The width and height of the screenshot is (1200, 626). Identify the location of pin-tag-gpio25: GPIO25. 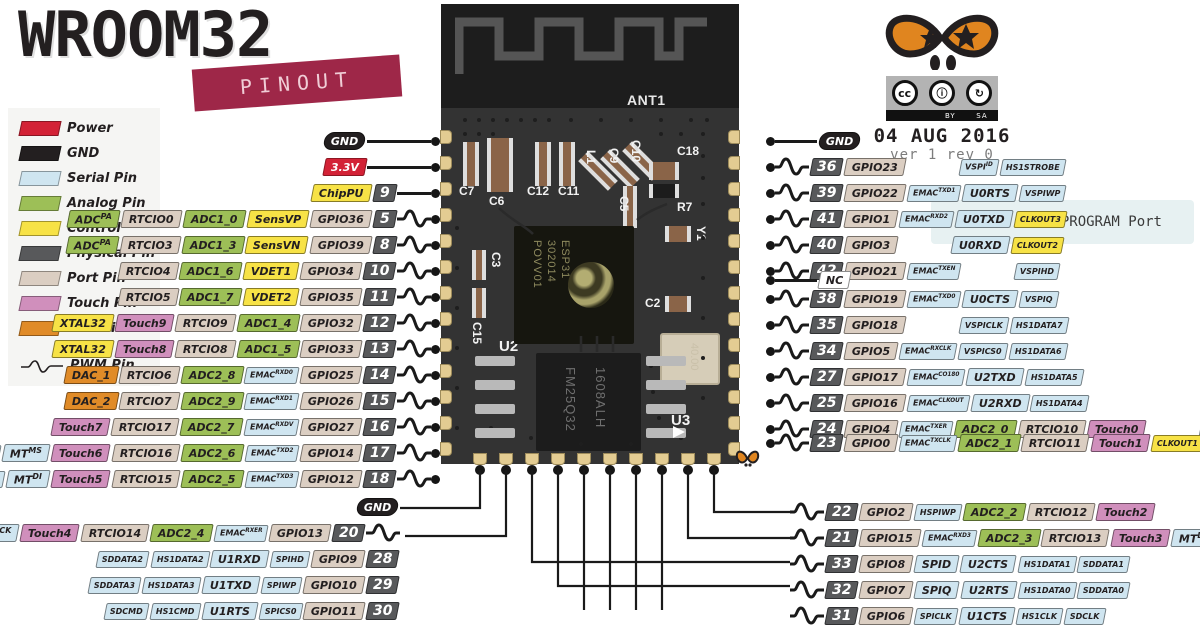
(331, 375).